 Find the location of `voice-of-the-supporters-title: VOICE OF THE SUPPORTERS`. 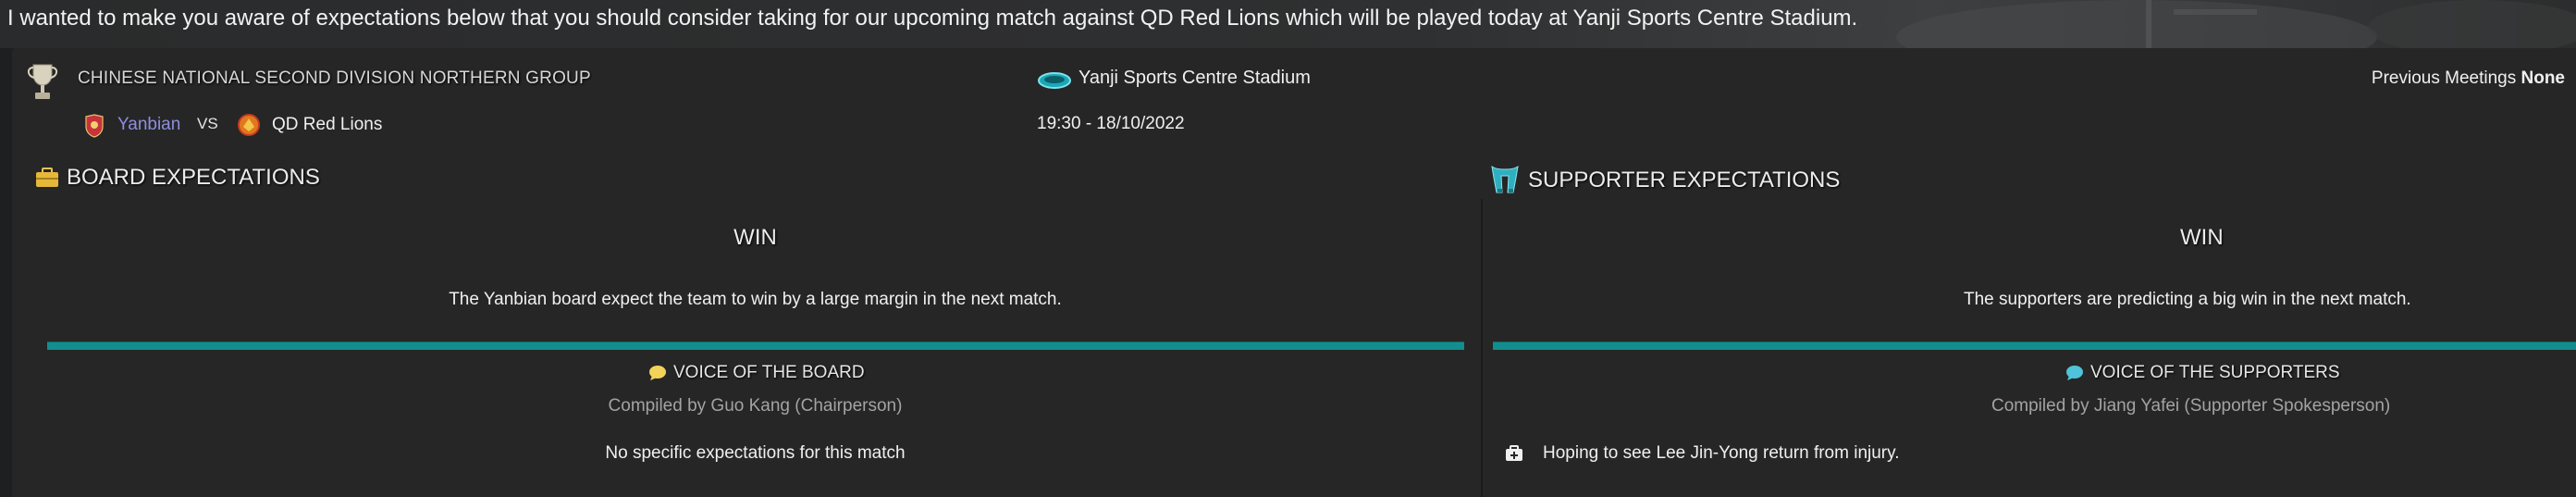

voice-of-the-supporters-title: VOICE OF THE SUPPORTERS is located at coordinates (2215, 372).